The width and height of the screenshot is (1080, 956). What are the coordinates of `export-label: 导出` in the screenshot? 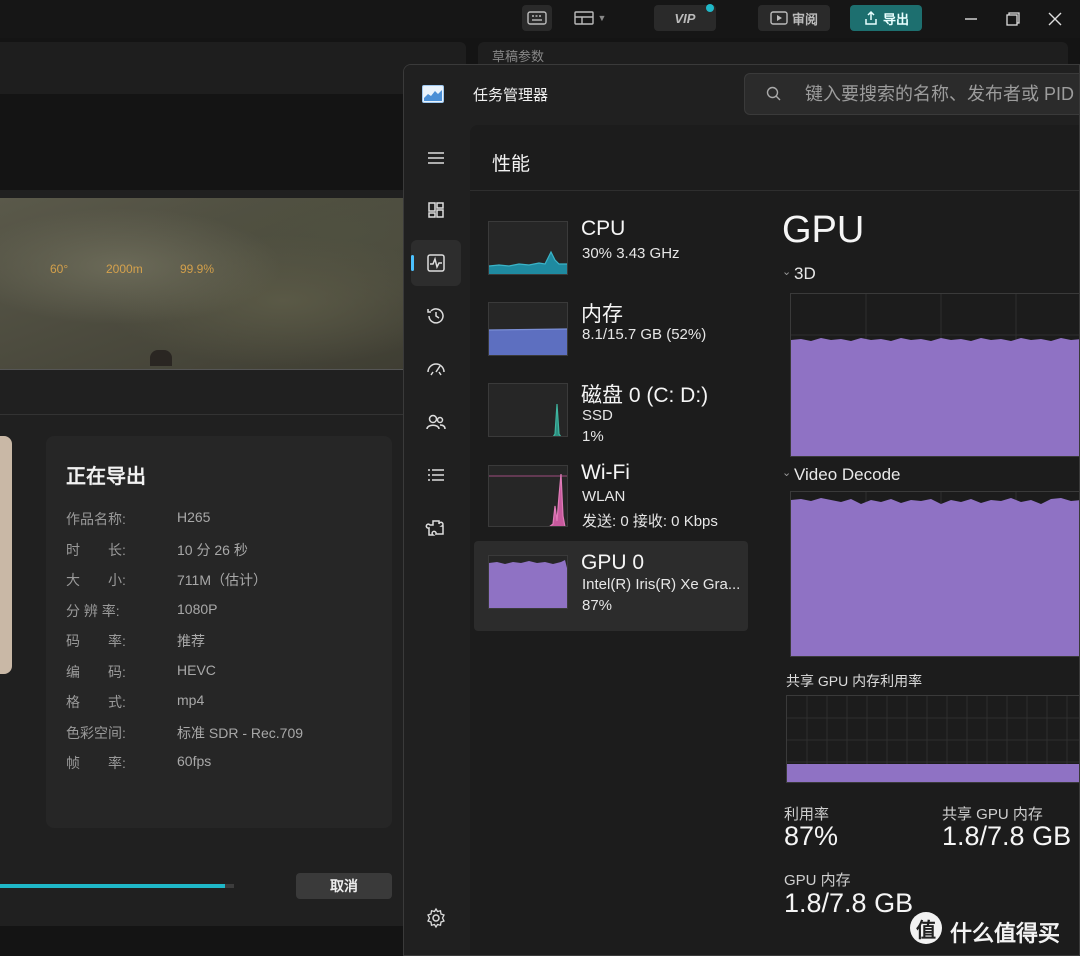 It's located at (895, 19).